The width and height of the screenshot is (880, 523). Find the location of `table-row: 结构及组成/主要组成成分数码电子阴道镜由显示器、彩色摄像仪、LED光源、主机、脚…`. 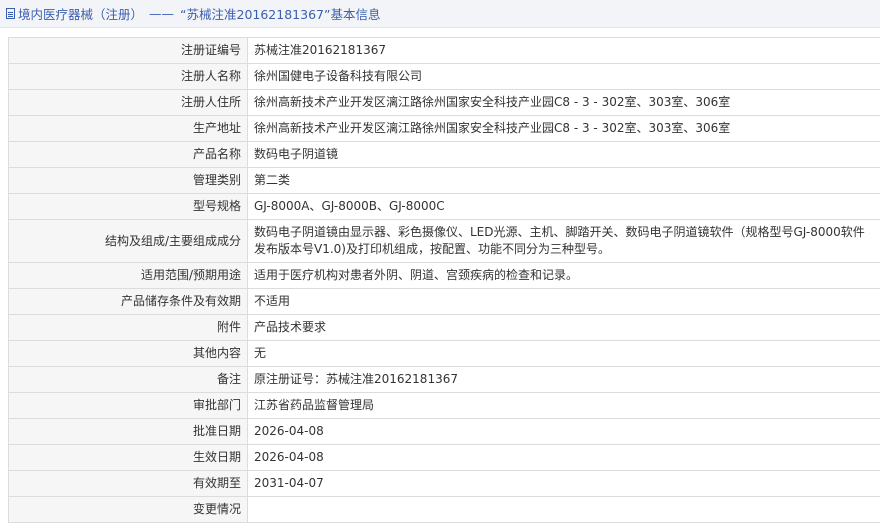

table-row: 结构及组成/主要组成成分数码电子阴道镜由显示器、彩色摄像仪、LED光源、主机、脚… is located at coordinates (444, 241).